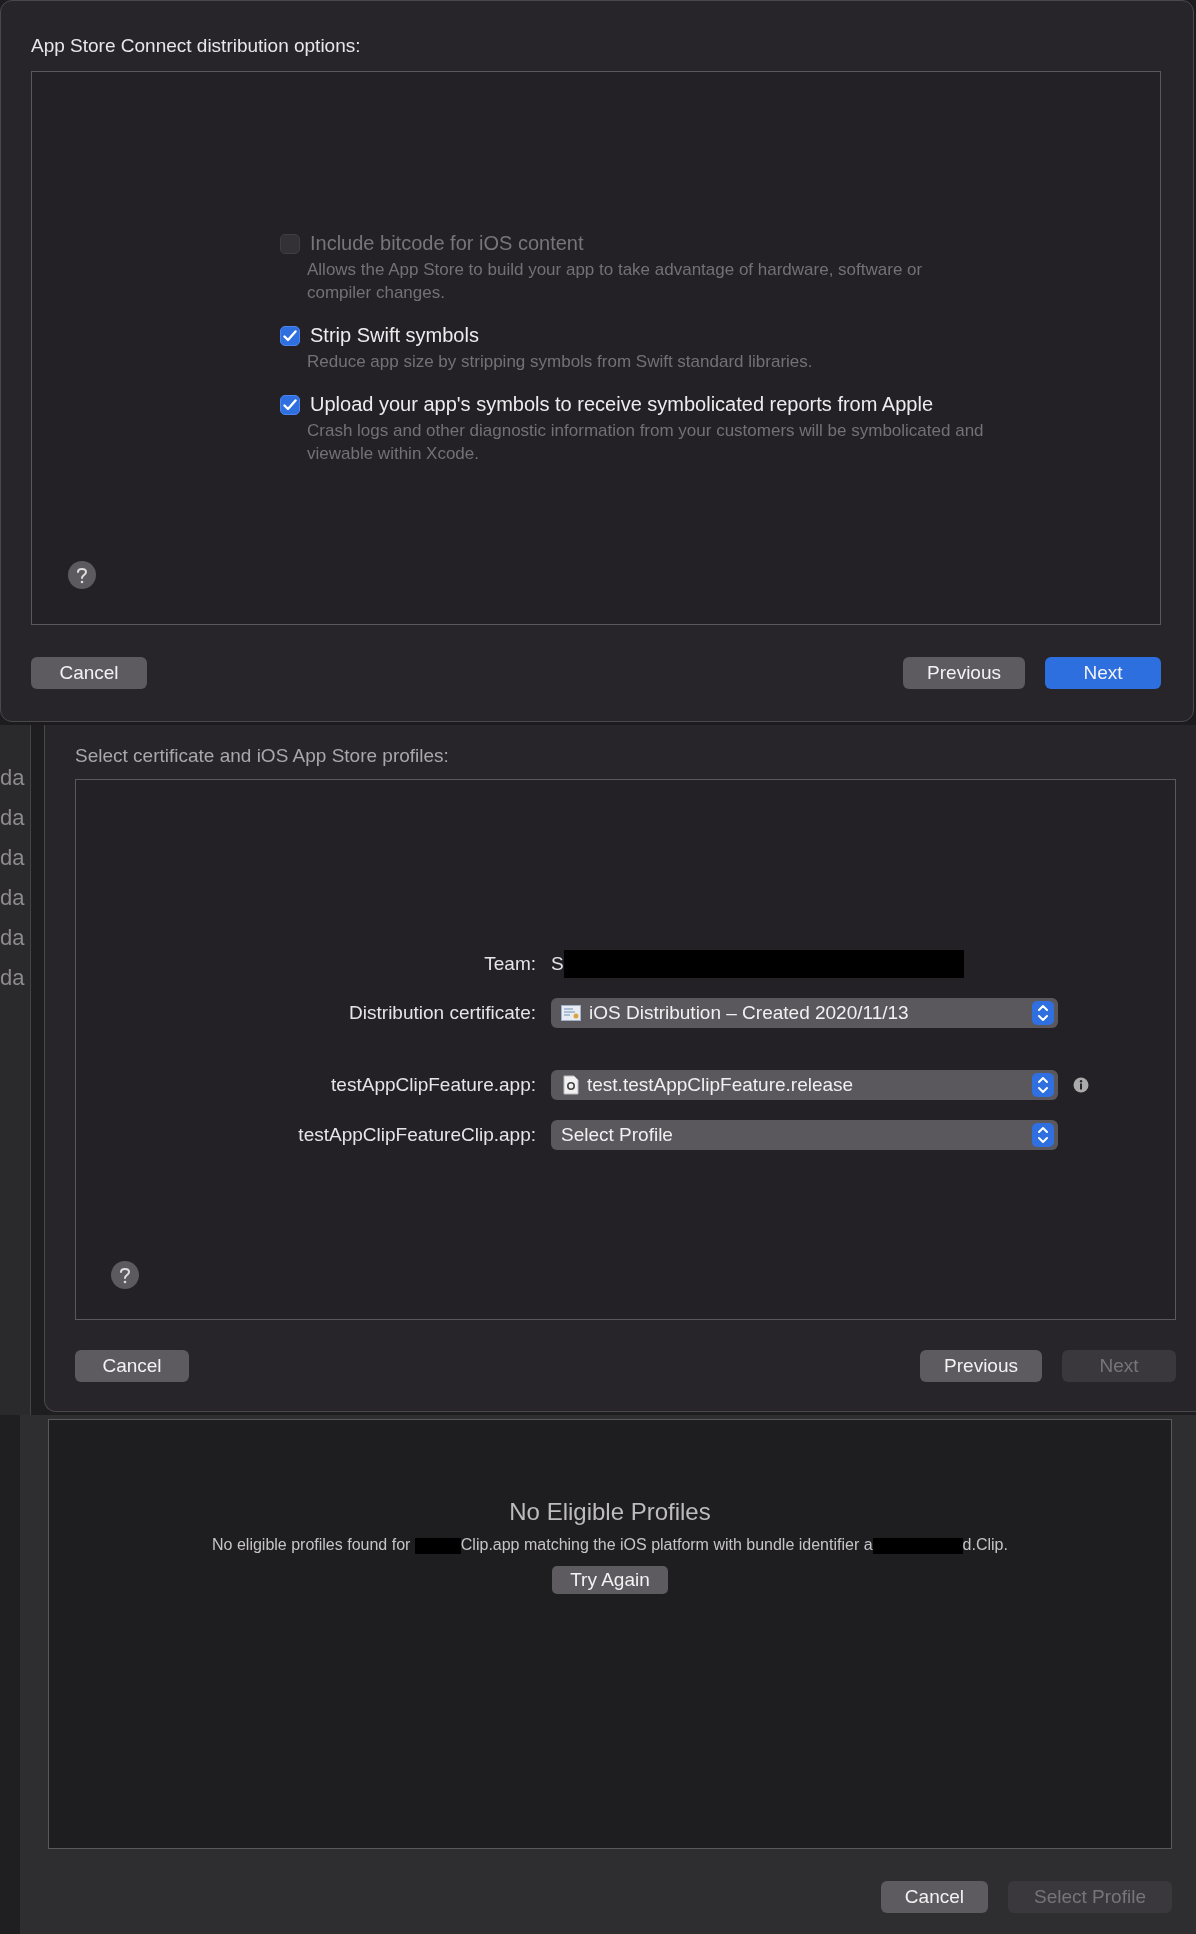 This screenshot has width=1196, height=1934. What do you see at coordinates (1081, 1085) in the screenshot?
I see `info-icon` at bounding box center [1081, 1085].